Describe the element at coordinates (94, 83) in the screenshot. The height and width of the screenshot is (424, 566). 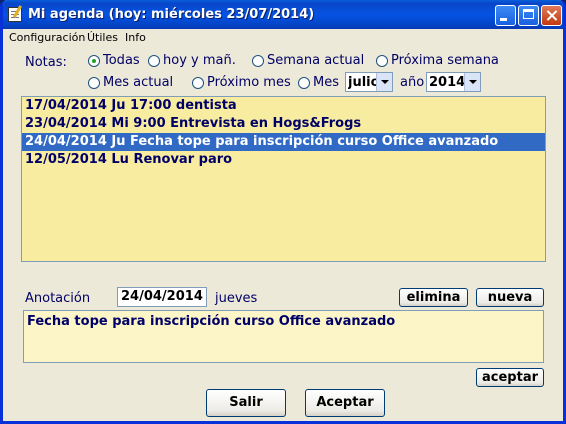
I see `radio-mes-actual` at that location.